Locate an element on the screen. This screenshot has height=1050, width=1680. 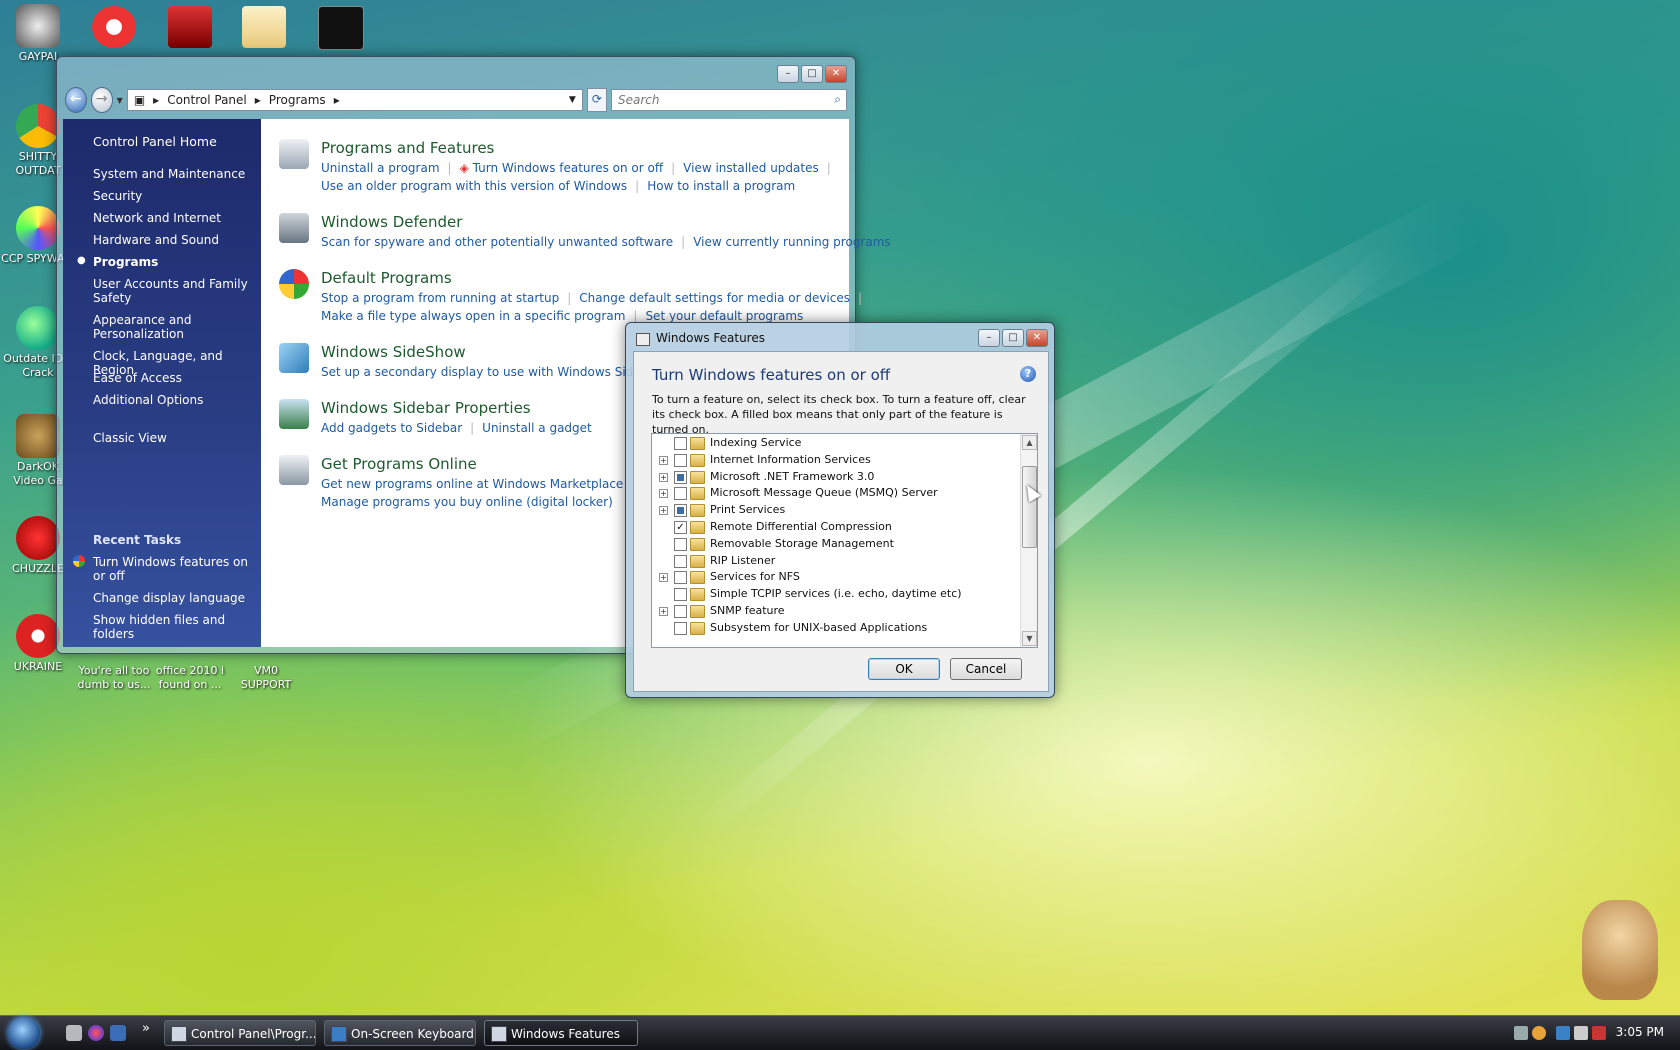
sidebar-classic-view: Classic View is located at coordinates (175, 438).